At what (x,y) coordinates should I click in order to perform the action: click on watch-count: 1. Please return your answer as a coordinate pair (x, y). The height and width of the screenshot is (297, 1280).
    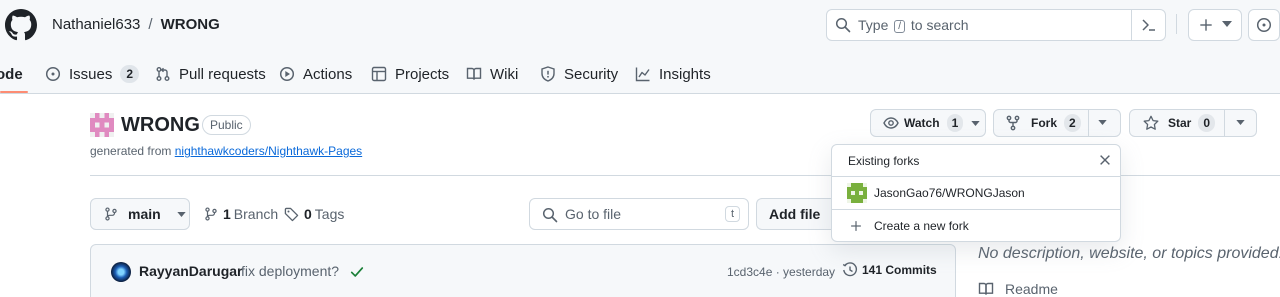
    Looking at the image, I should click on (955, 123).